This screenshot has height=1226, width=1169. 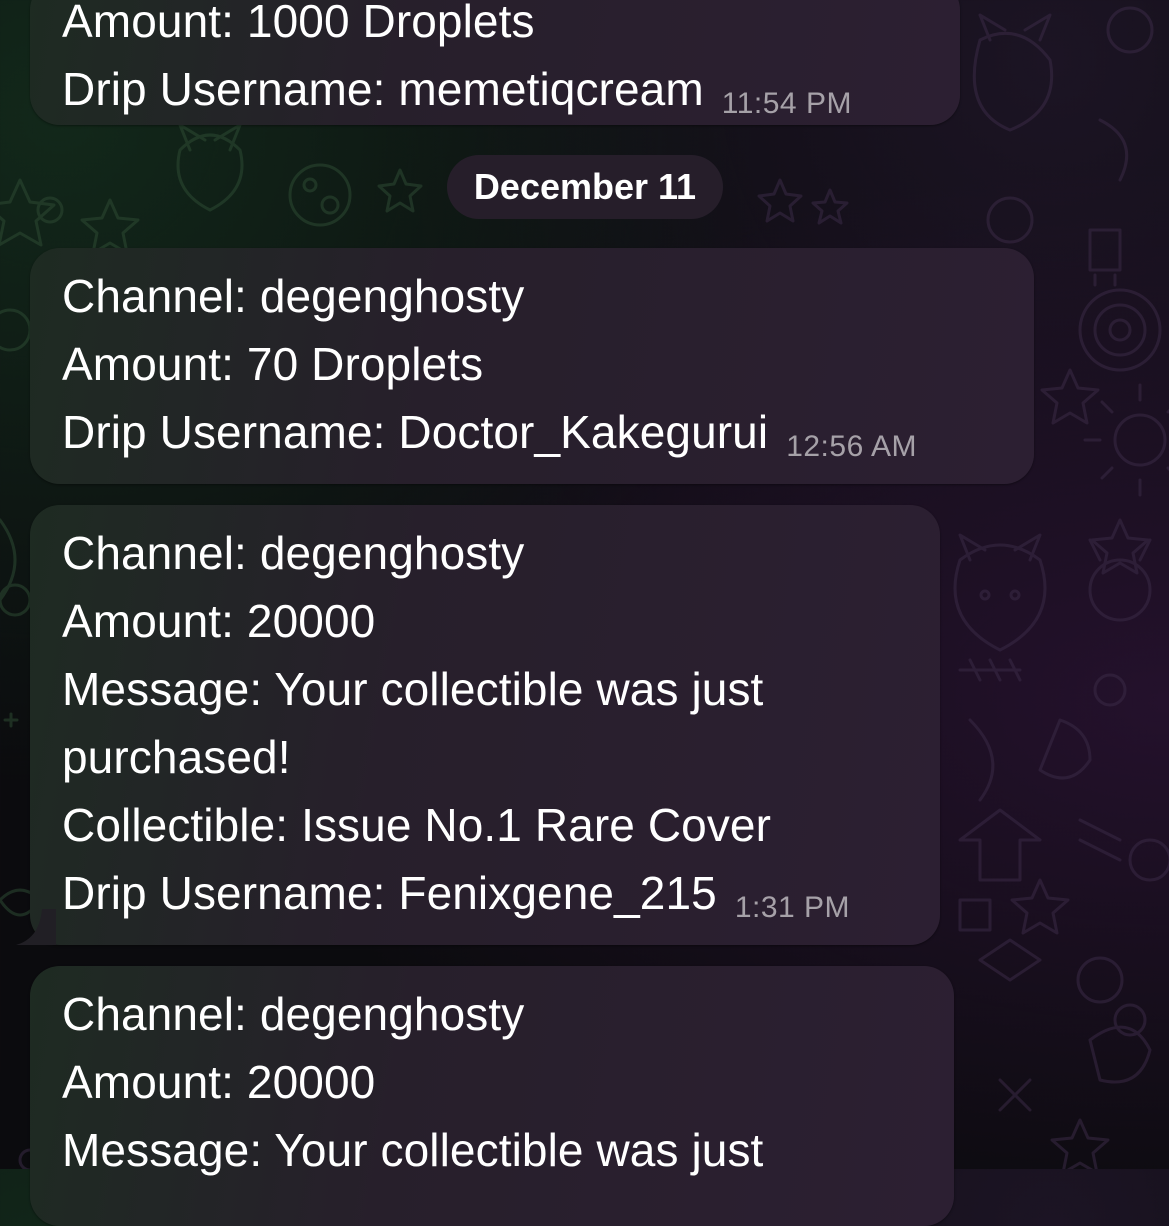 What do you see at coordinates (176, 757) in the screenshot?
I see `message-line: purchased!` at bounding box center [176, 757].